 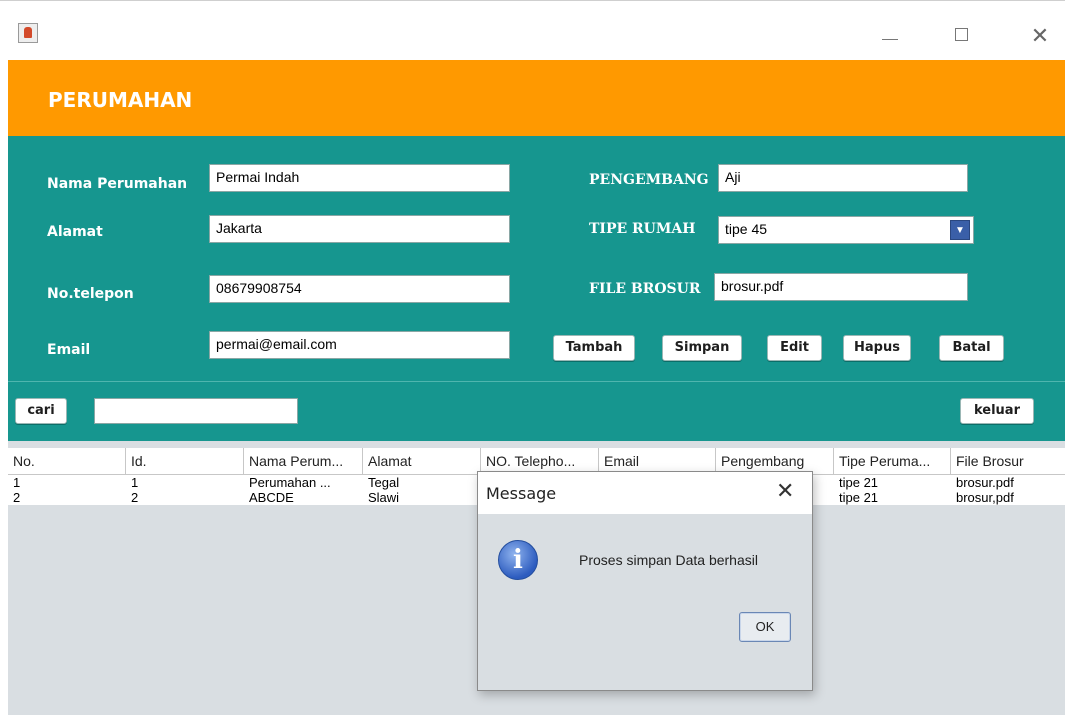 What do you see at coordinates (746, 229) in the screenshot?
I see `tipe-rumah-value: tipe 45` at bounding box center [746, 229].